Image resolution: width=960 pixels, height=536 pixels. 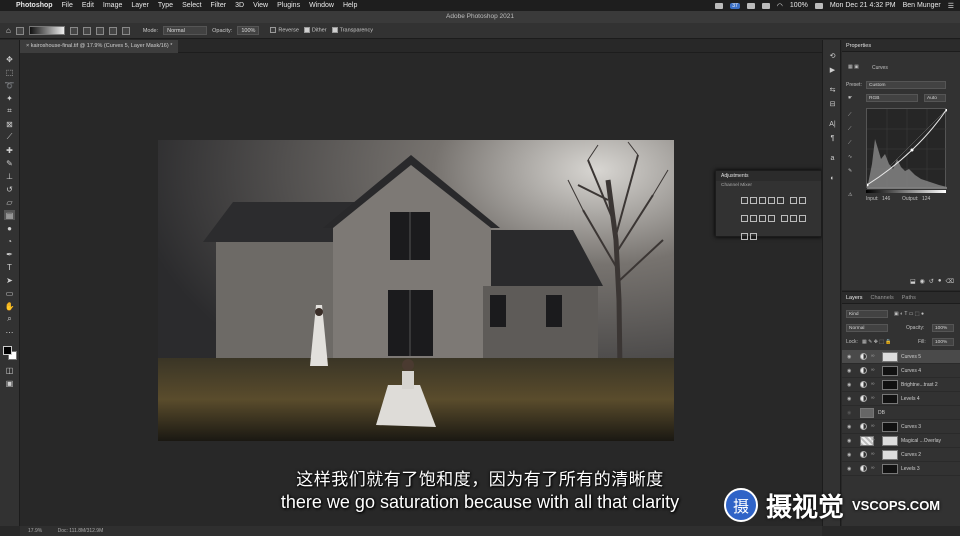 I want to click on layer-row: ◉ ∞ Levels 4, so click(x=901, y=399).